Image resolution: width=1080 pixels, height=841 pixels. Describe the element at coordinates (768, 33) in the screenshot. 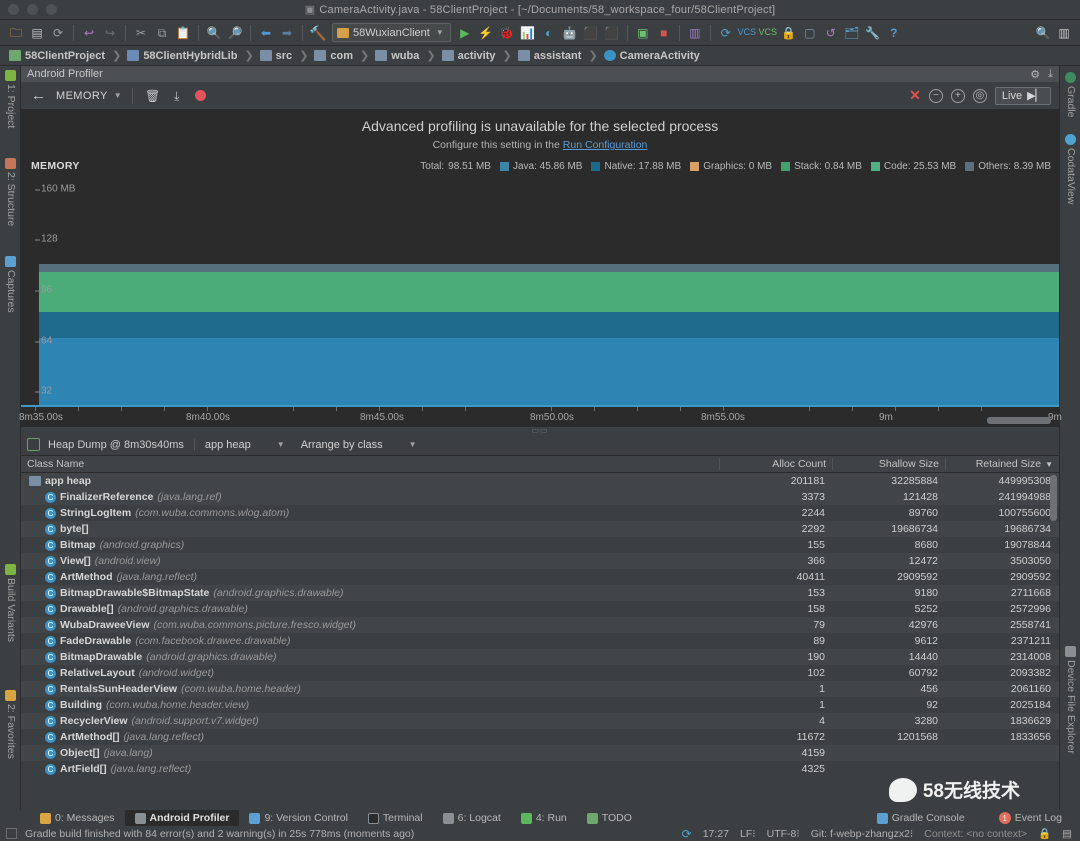

I see `vcs-commit-icon: VCS` at that location.